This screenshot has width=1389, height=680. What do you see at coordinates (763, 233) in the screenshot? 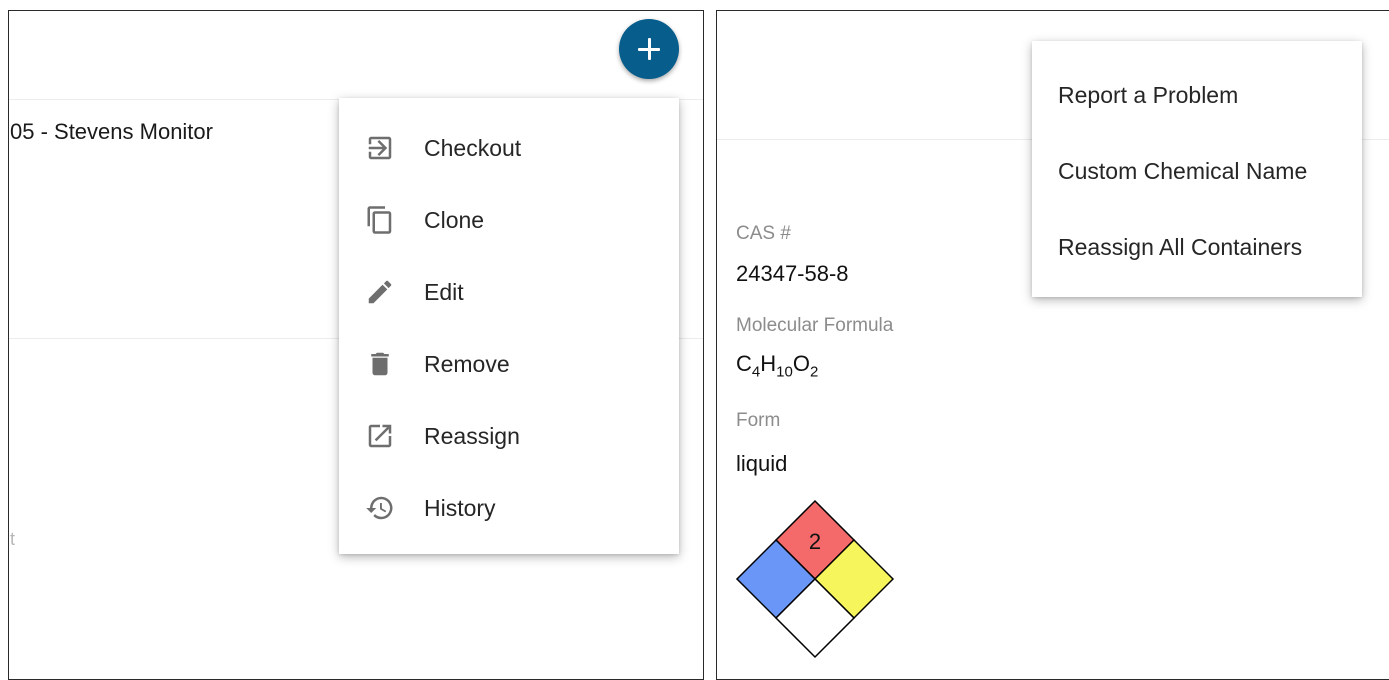
I see `cas-label: CAS #` at bounding box center [763, 233].